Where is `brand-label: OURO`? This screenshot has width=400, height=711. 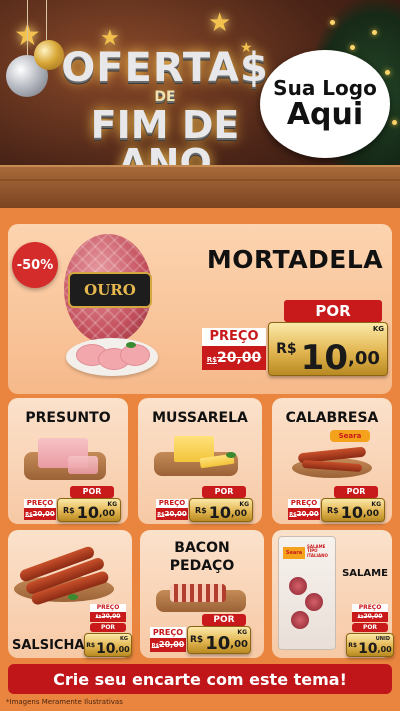
brand-label: OURO is located at coordinates (110, 290).